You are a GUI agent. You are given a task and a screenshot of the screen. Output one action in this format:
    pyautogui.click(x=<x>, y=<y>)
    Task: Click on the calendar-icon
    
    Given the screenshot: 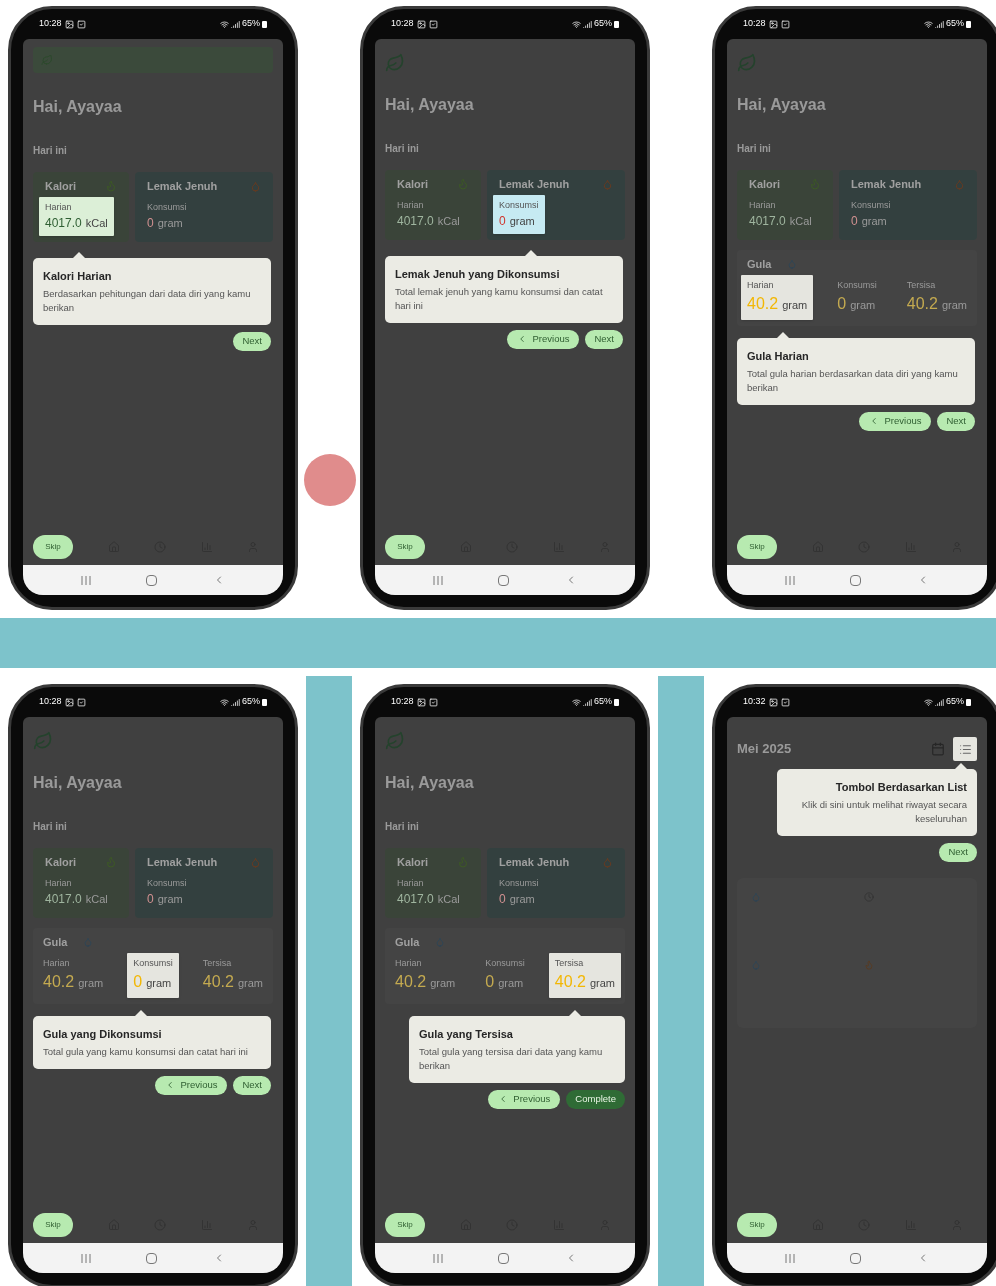 What is the action you would take?
    pyautogui.click(x=938, y=749)
    